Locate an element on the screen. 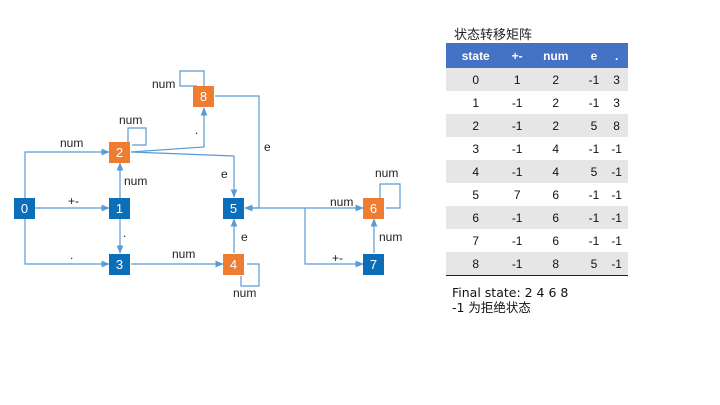  svg-text: 0 is located at coordinates (24, 208).